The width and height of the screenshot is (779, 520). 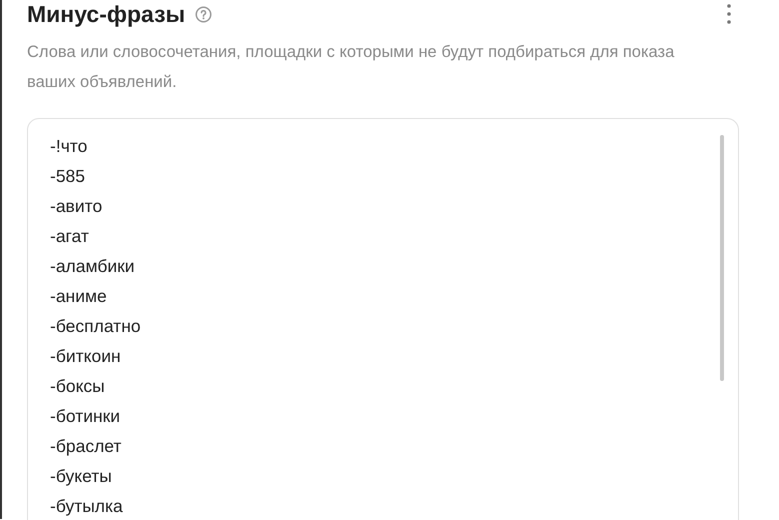 I want to click on phrase-line: -боксы, so click(x=78, y=386).